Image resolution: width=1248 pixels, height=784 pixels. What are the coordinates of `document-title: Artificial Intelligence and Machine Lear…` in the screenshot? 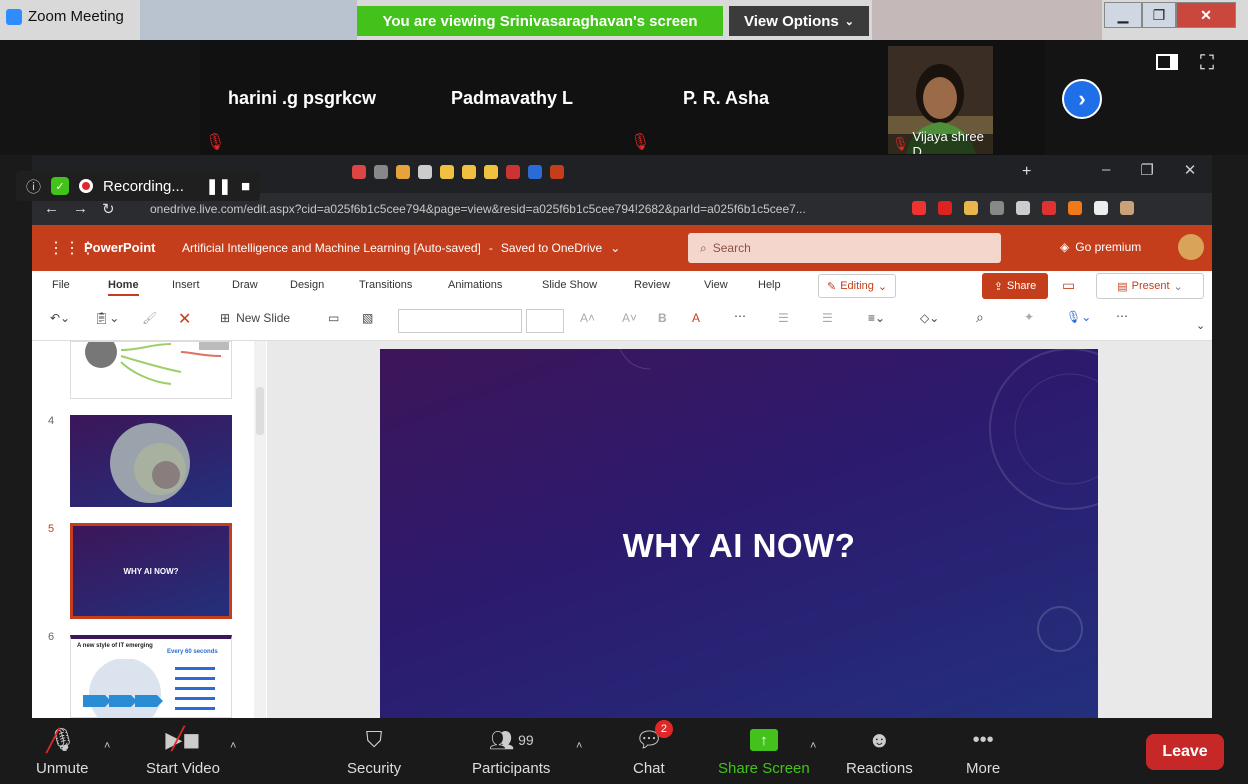 It's located at (401, 248).